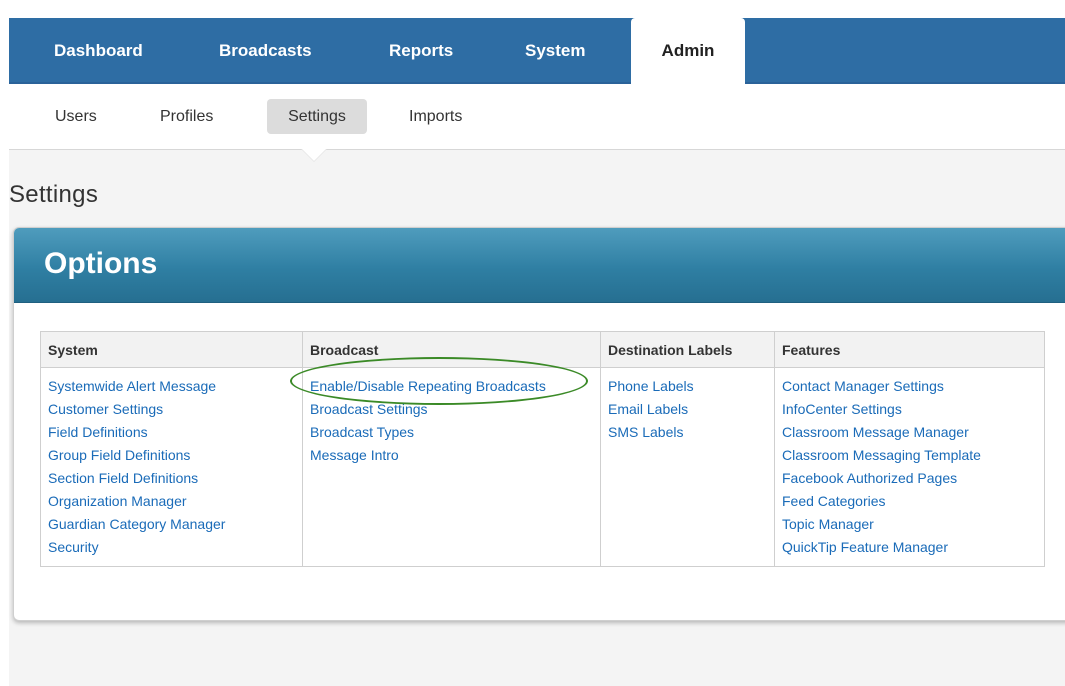 The image size is (1065, 686). Describe the element at coordinates (314, 155) in the screenshot. I see `active-subtab-pointer` at that location.